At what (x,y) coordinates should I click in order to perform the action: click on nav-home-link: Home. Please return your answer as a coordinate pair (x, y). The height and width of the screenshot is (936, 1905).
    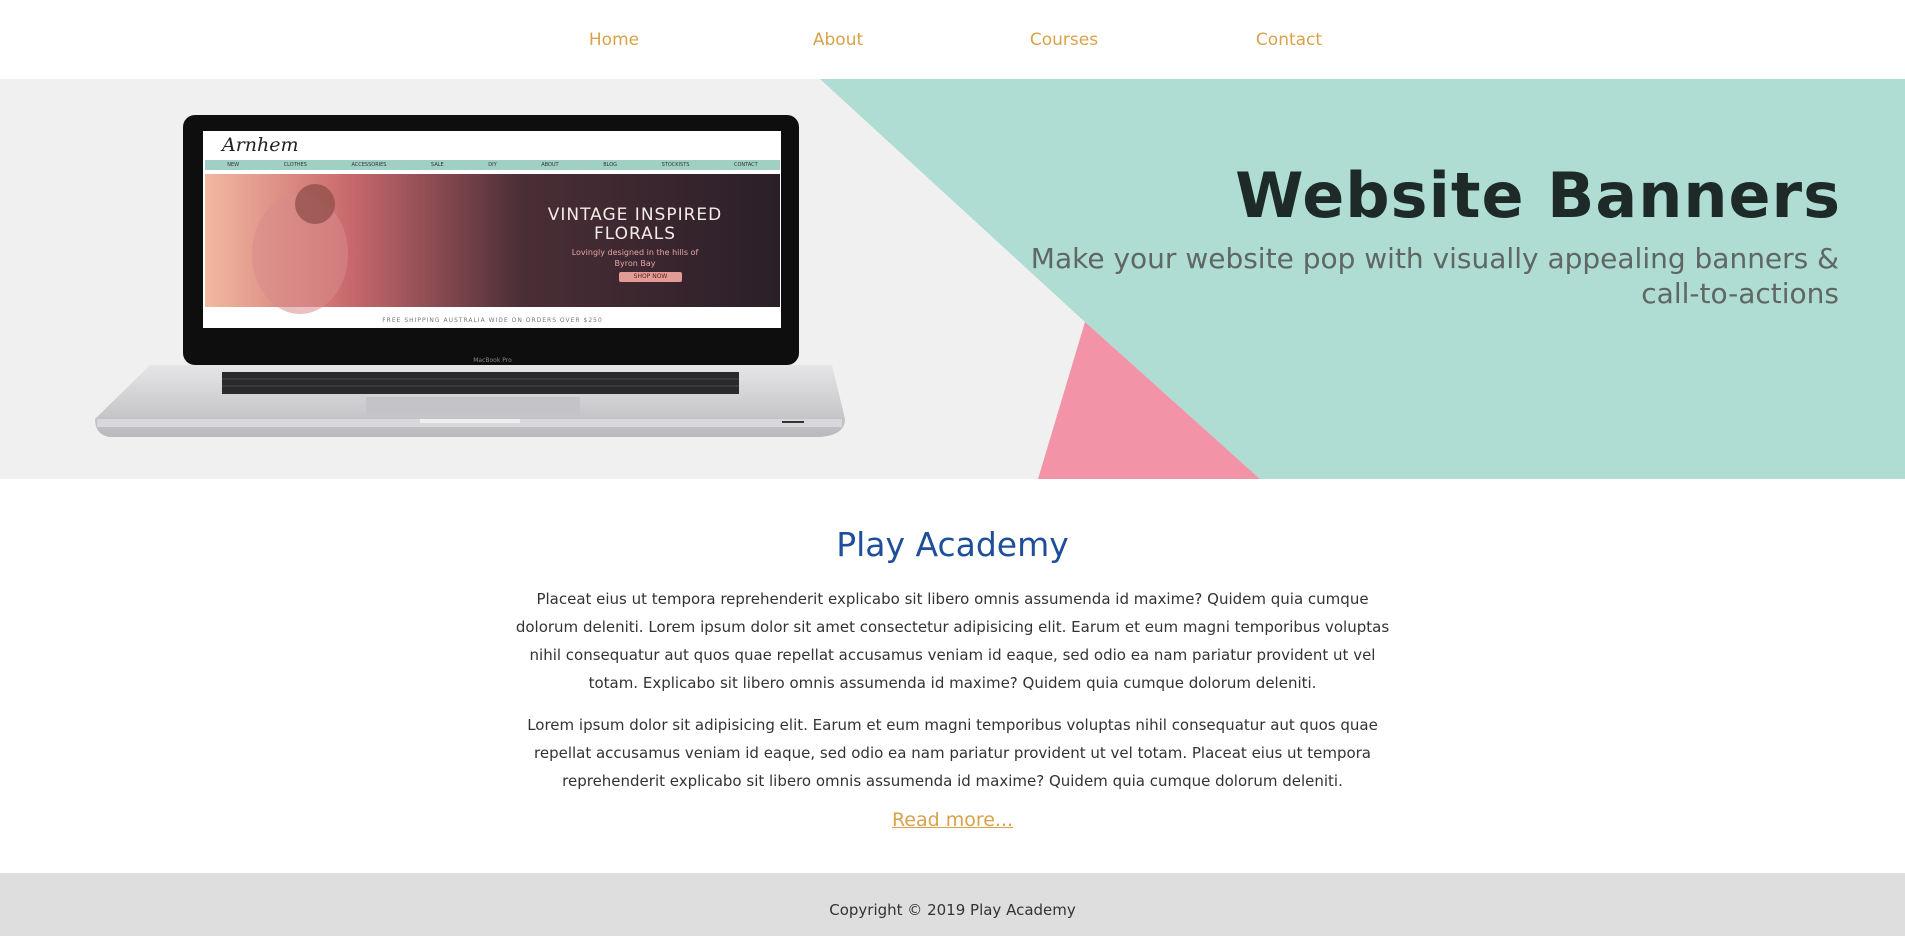
    Looking at the image, I should click on (614, 40).